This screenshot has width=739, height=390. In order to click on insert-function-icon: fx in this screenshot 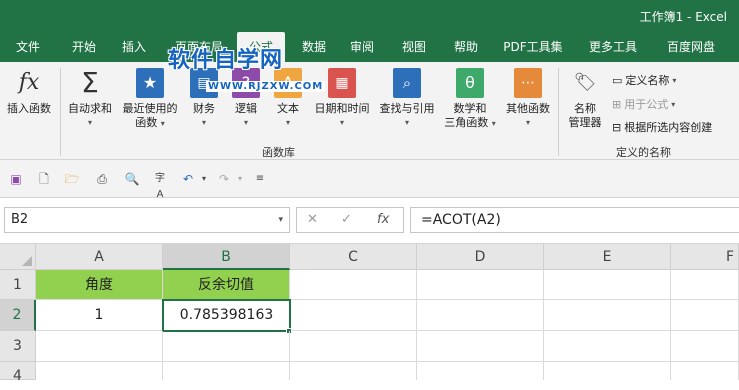, I will do `click(383, 219)`.